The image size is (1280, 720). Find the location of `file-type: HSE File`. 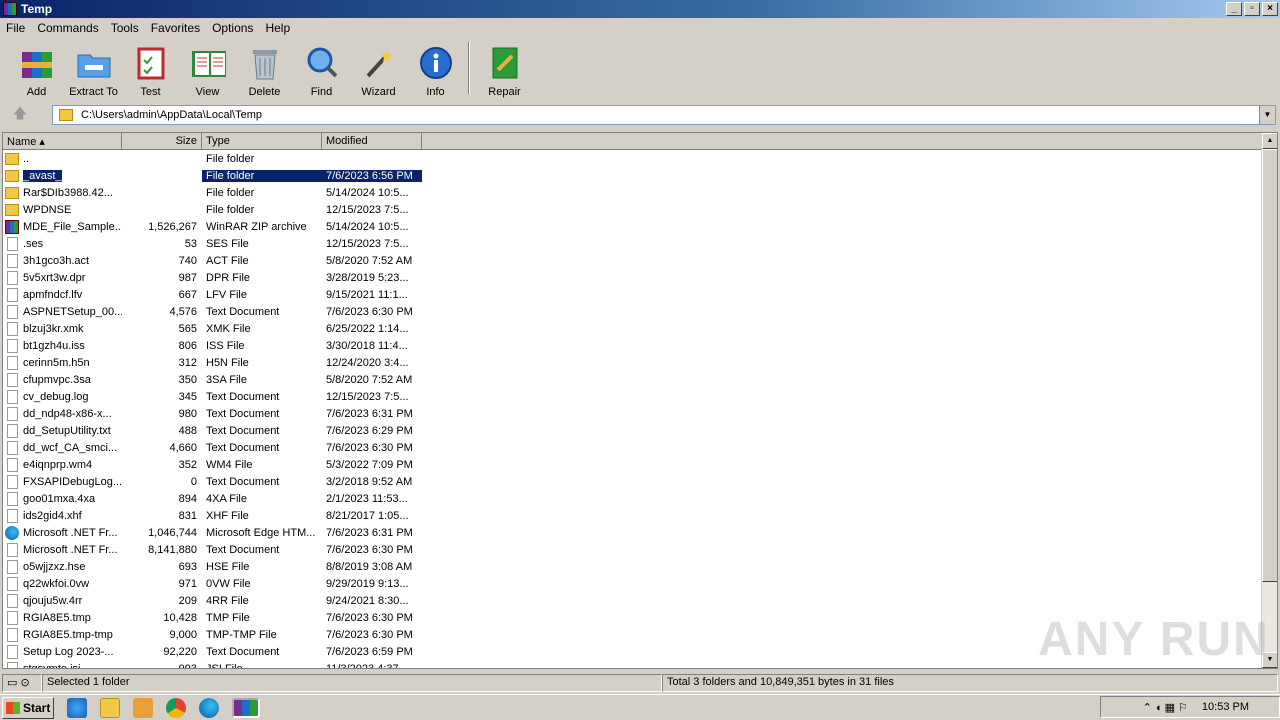

file-type: HSE File is located at coordinates (228, 566).